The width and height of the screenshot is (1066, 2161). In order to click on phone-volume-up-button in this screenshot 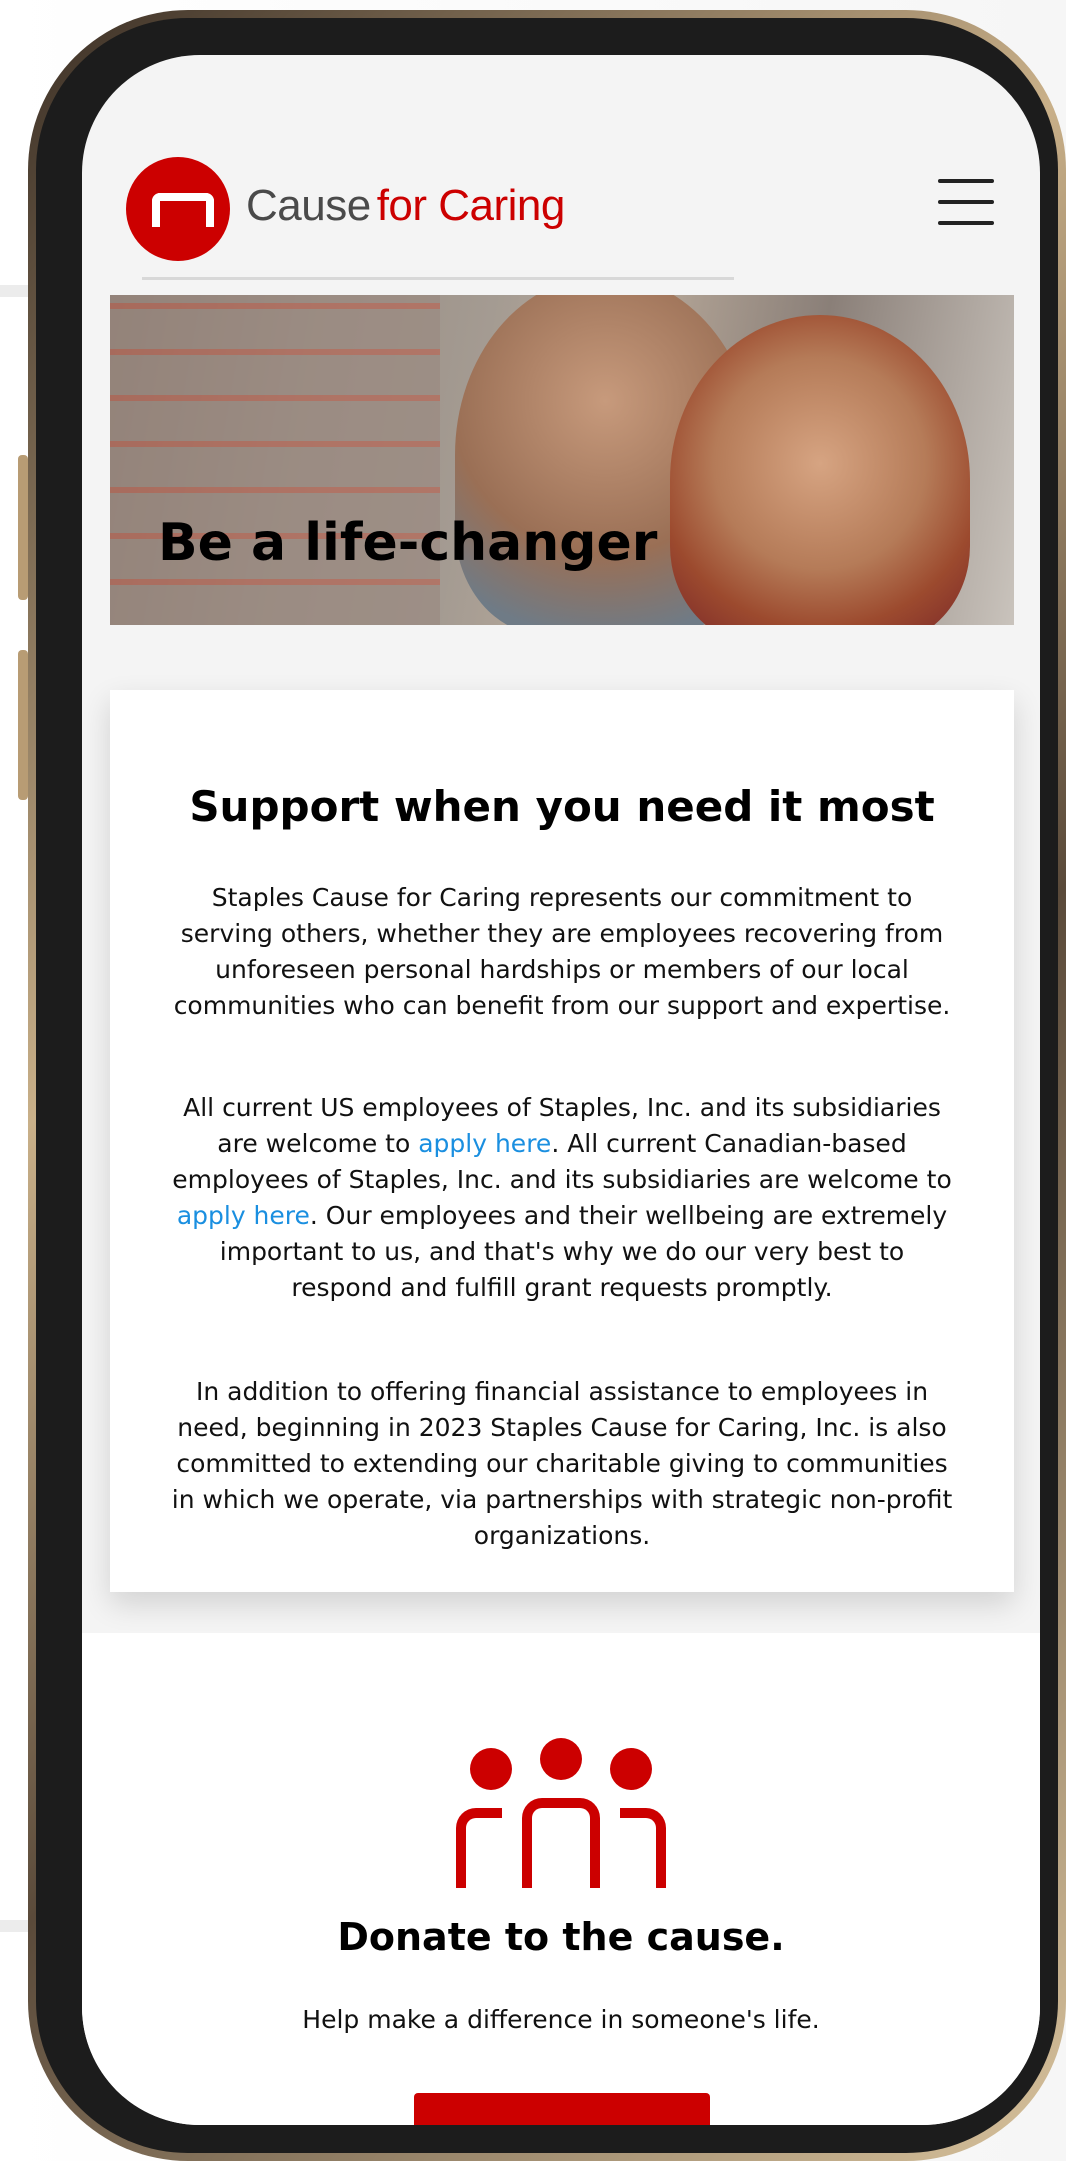, I will do `click(23, 527)`.